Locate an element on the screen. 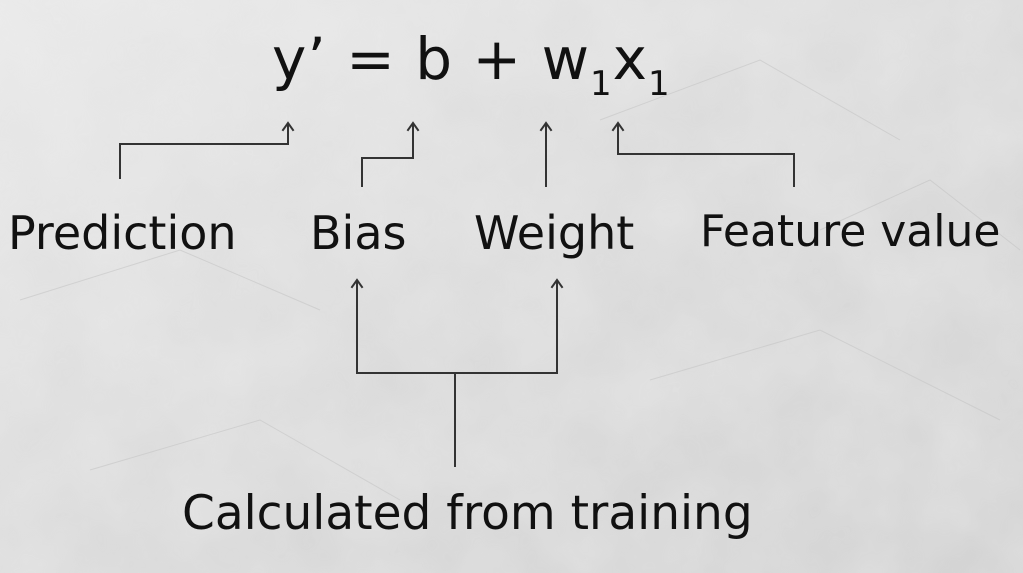  bias-label: Bias is located at coordinates (358, 233).